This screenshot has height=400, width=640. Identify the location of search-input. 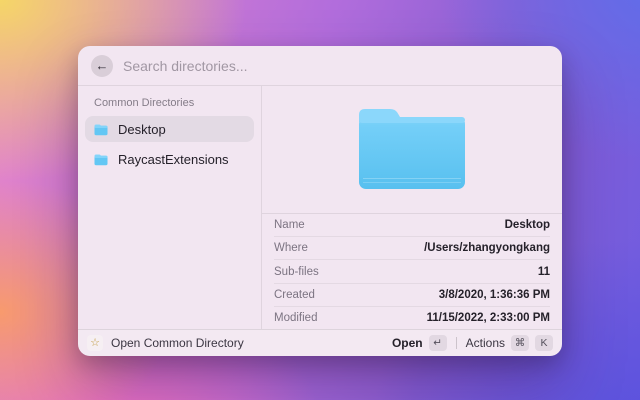
(336, 65).